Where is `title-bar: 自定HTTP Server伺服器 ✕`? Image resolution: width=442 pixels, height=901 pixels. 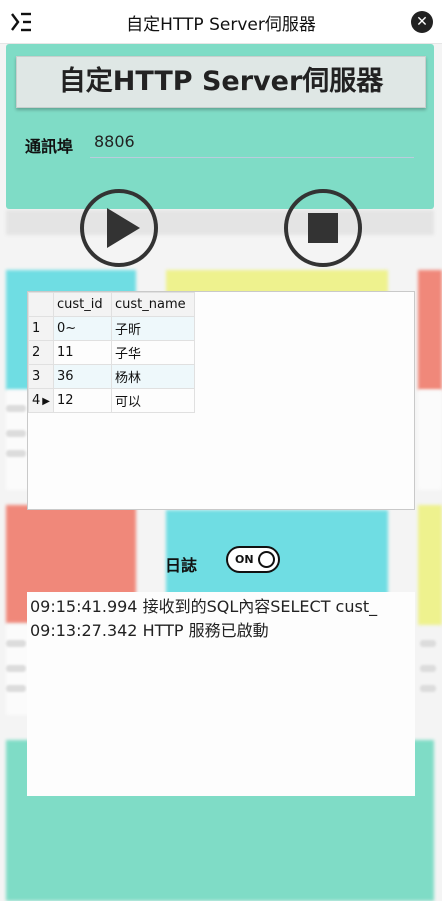
title-bar: 自定HTTP Server伺服器 ✕ is located at coordinates (221, 22).